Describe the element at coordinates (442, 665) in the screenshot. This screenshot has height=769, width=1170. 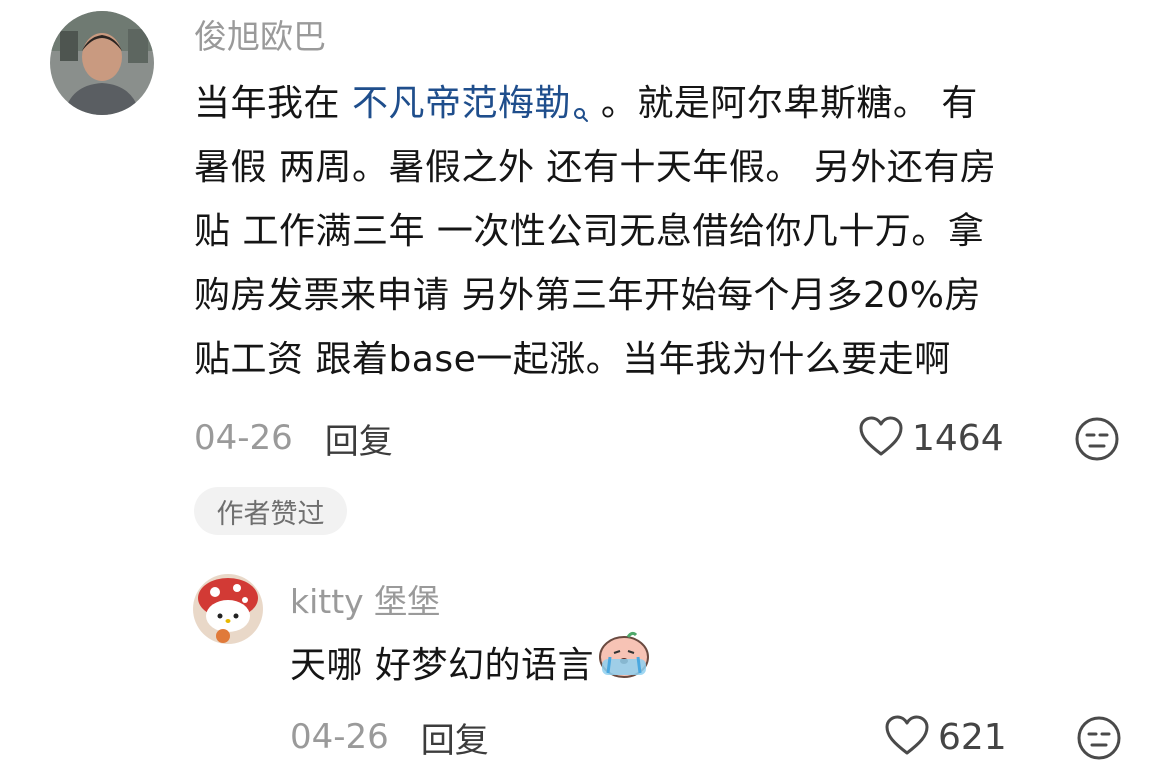
I see `reply-text-segment: 天哪 好梦幻的语言` at that location.